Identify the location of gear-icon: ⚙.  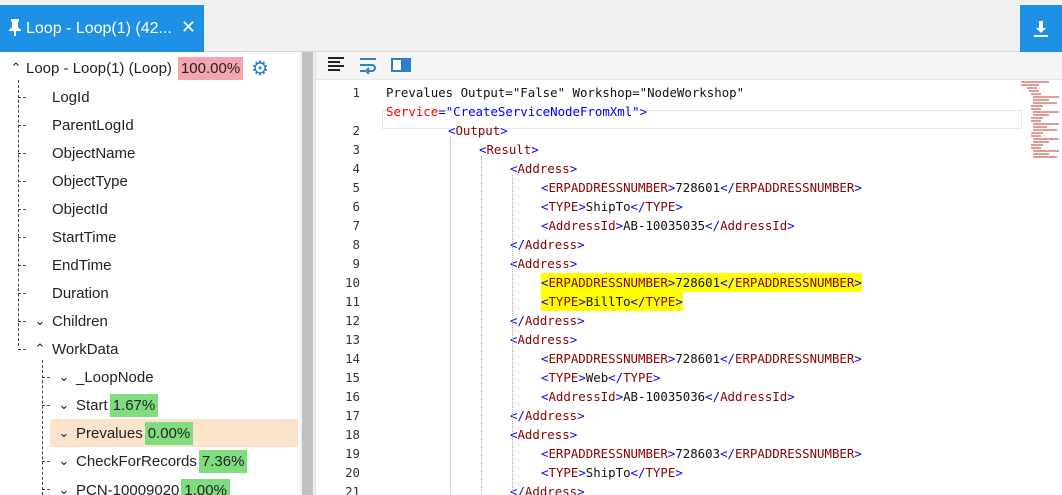
(260, 68).